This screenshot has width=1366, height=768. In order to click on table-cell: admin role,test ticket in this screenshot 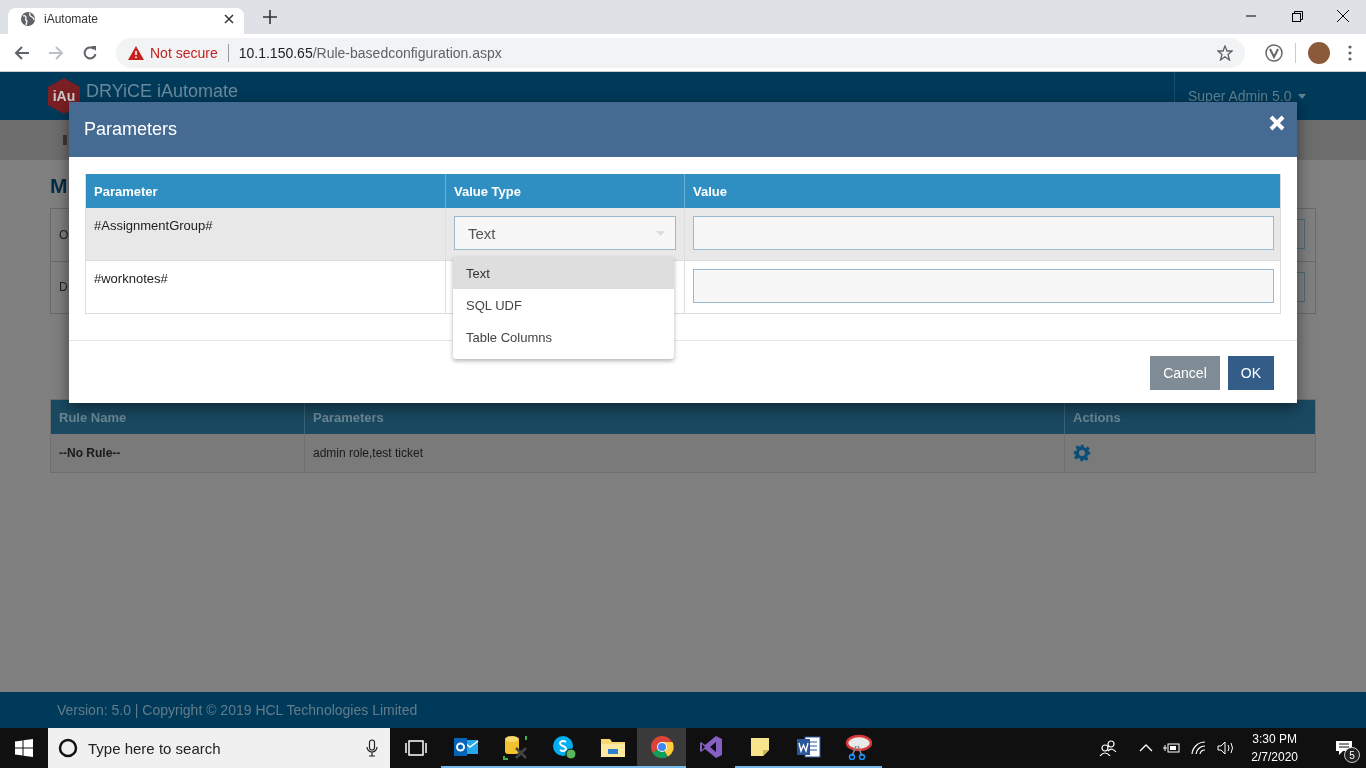, I will do `click(684, 453)`.